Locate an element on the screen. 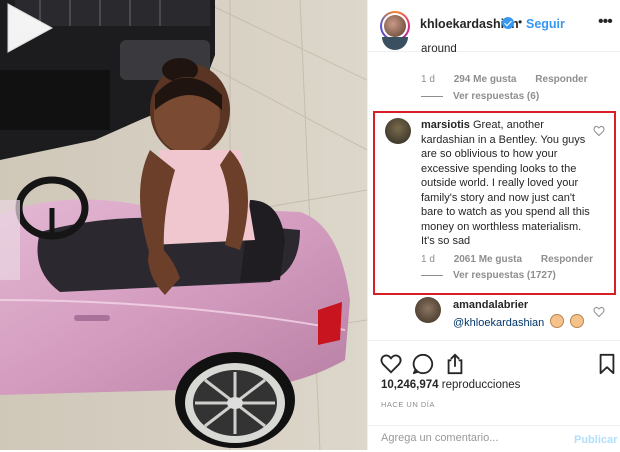 Image resolution: width=620 pixels, height=452 pixels. comment-likes: 2061 Me gusta is located at coordinates (488, 259).